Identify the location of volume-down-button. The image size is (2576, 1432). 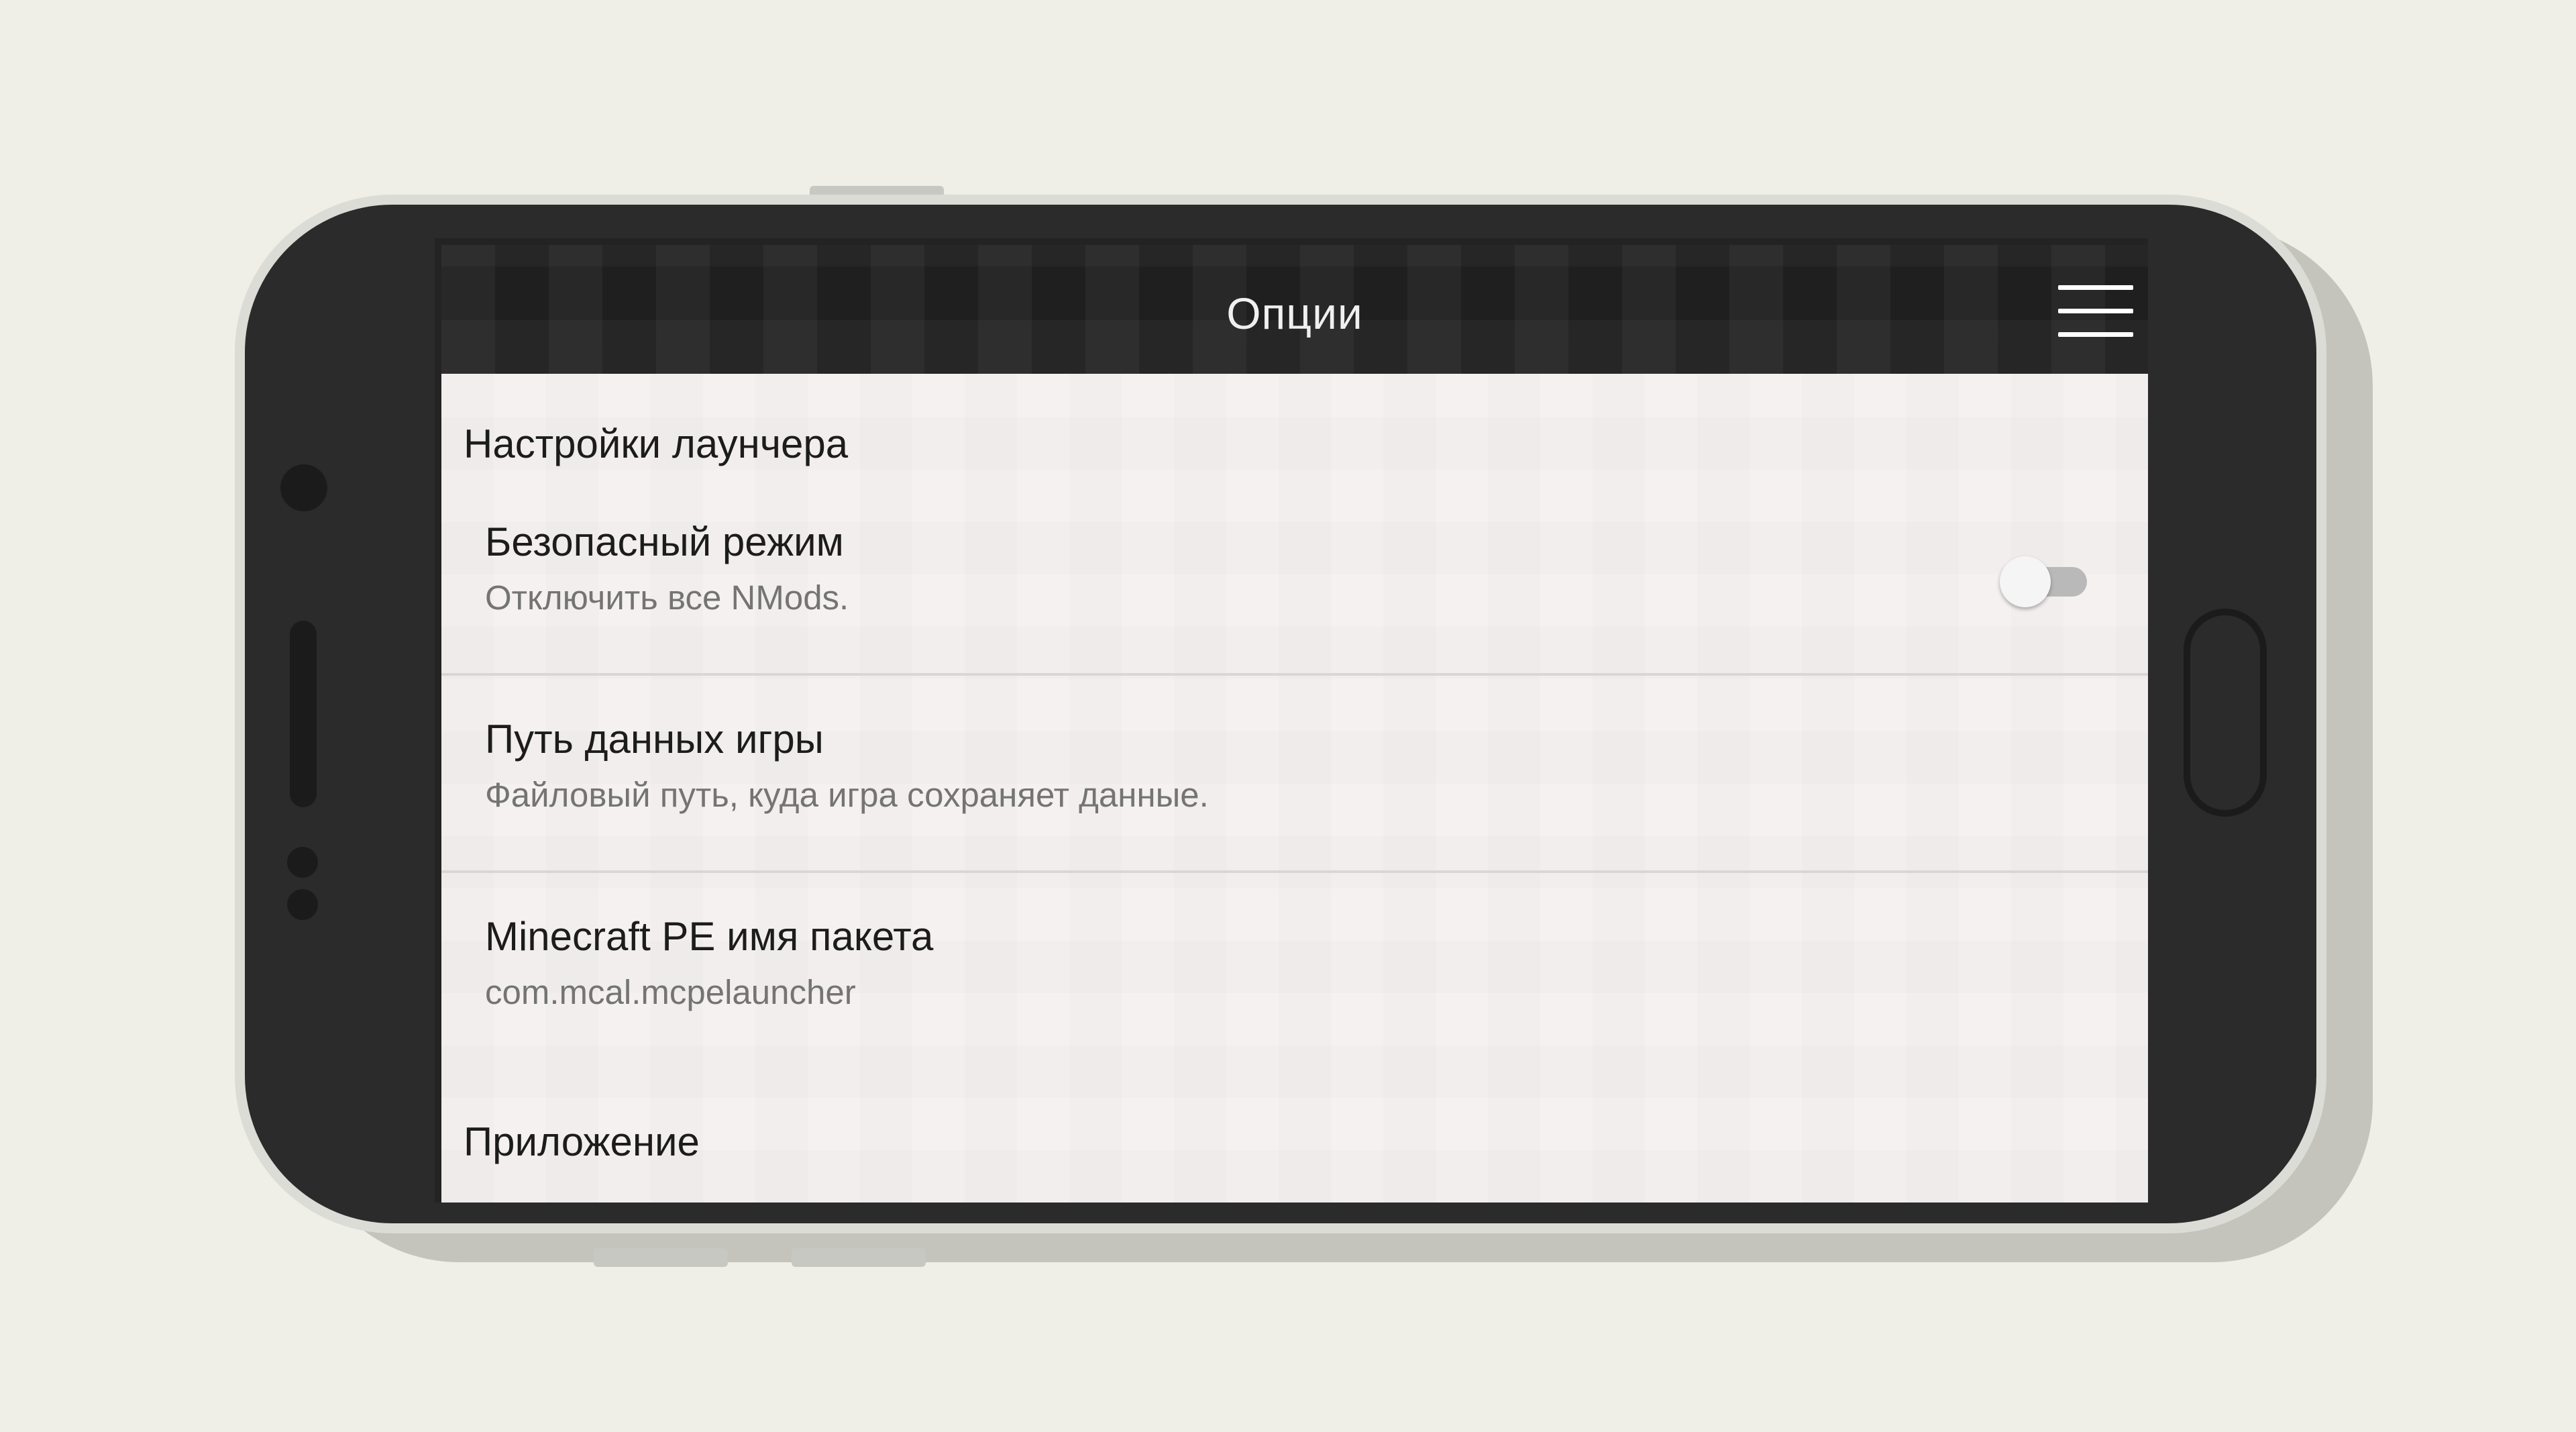
(661, 1257).